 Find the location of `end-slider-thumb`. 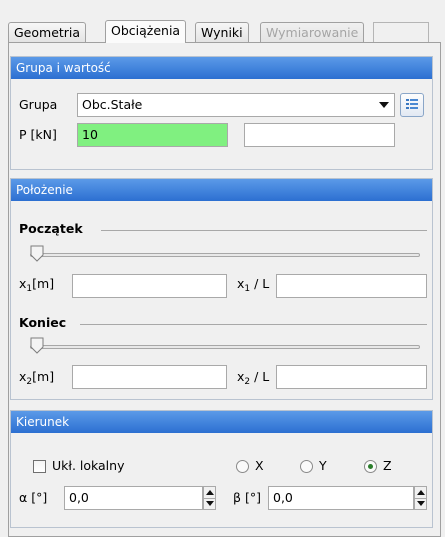

end-slider-thumb is located at coordinates (37, 346).